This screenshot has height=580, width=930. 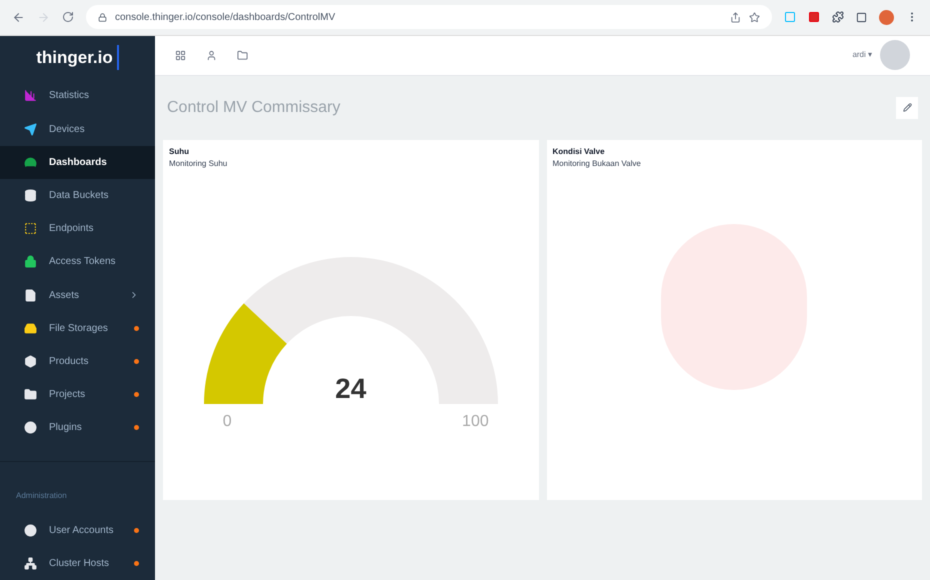 I want to click on sidebar-item: Data Buckets, so click(x=77, y=195).